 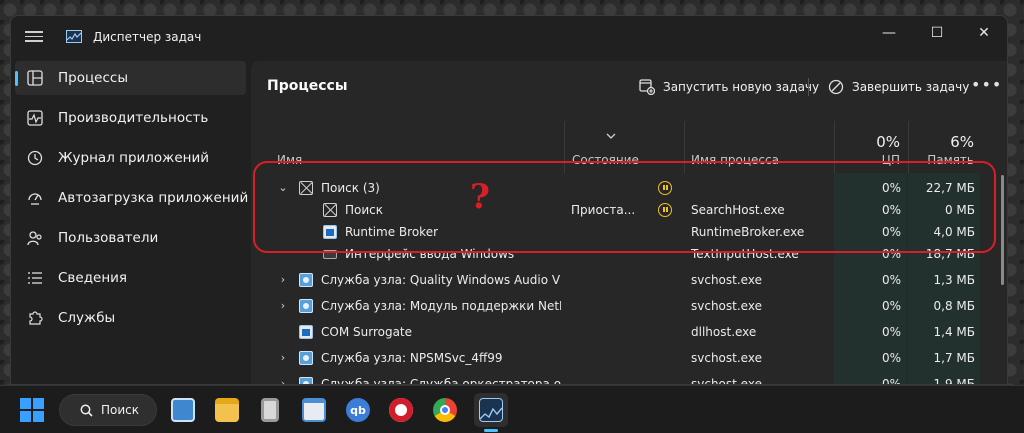 I want to click on sidebar-item-users: Пользователи, so click(x=130, y=238).